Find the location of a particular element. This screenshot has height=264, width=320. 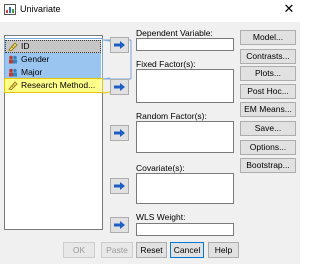

fixed-factors-label: Fixed Factor(s): is located at coordinates (166, 64).